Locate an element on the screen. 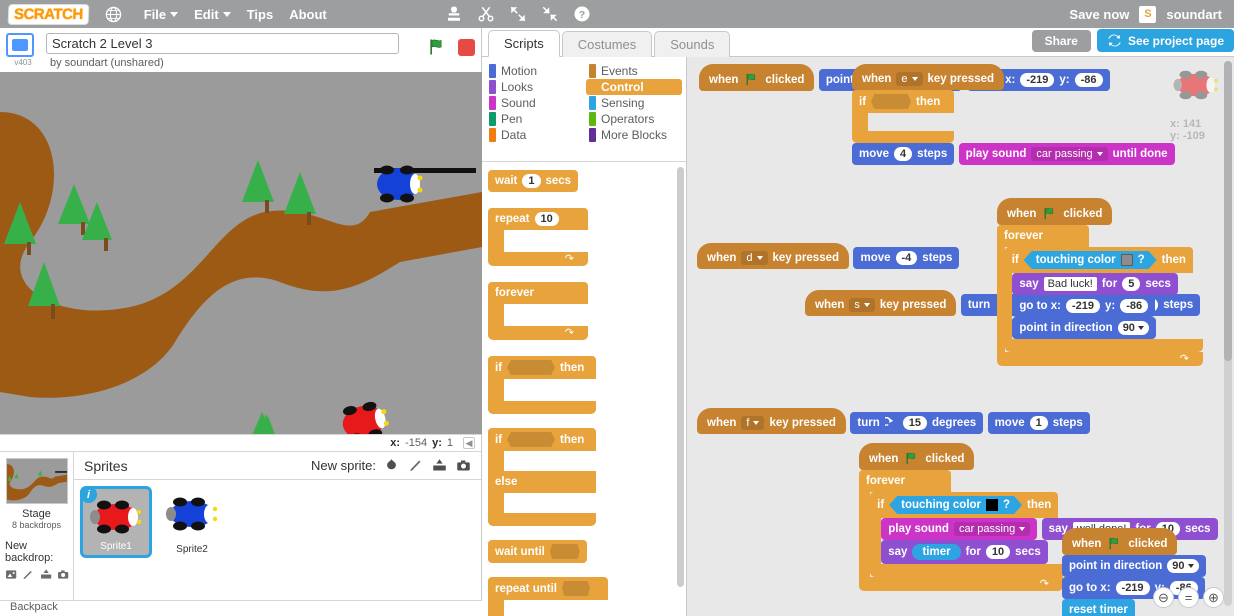 The height and width of the screenshot is (616, 1234). palette-block-forever: forever ↷ is located at coordinates (538, 311).